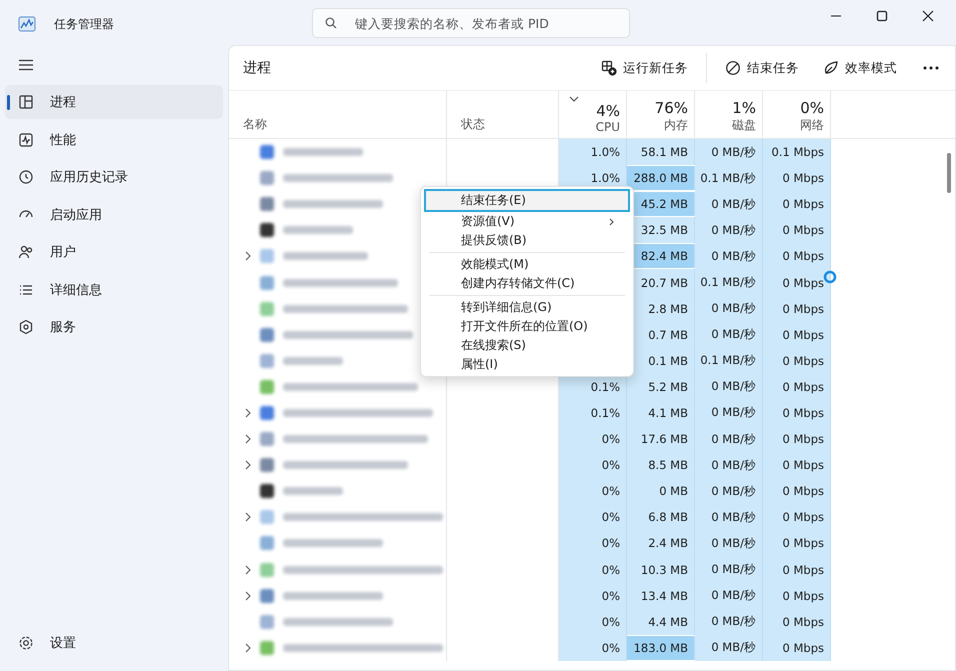 The image size is (956, 671). Describe the element at coordinates (527, 345) in the screenshot. I see `menu-item: 在线搜索(S)` at that location.